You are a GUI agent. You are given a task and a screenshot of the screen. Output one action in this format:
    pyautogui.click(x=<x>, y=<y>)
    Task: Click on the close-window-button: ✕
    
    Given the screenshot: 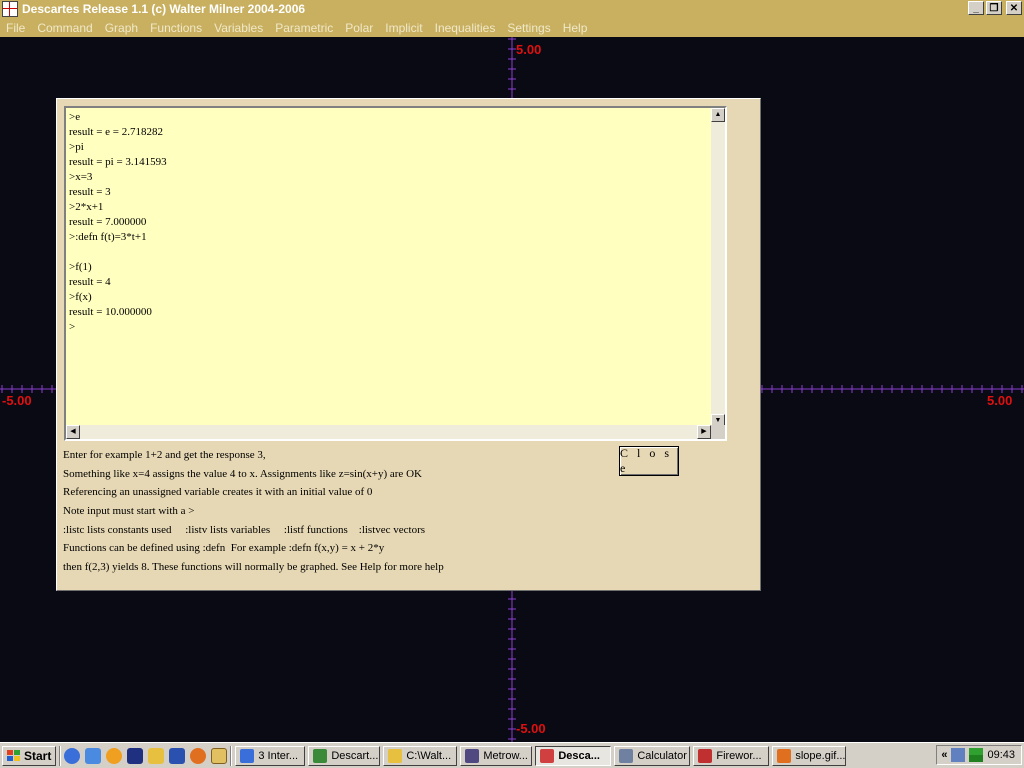 What is the action you would take?
    pyautogui.click(x=1014, y=8)
    